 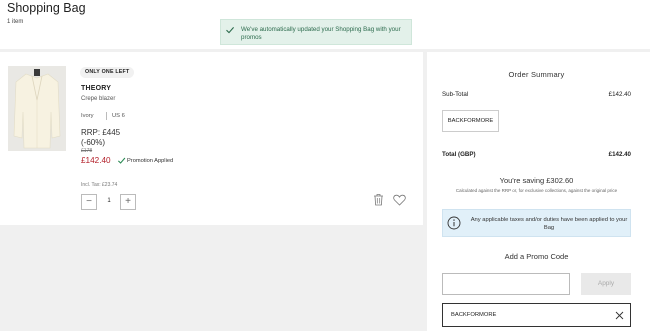 What do you see at coordinates (93, 142) in the screenshot?
I see `discount-percent: (-60%)` at bounding box center [93, 142].